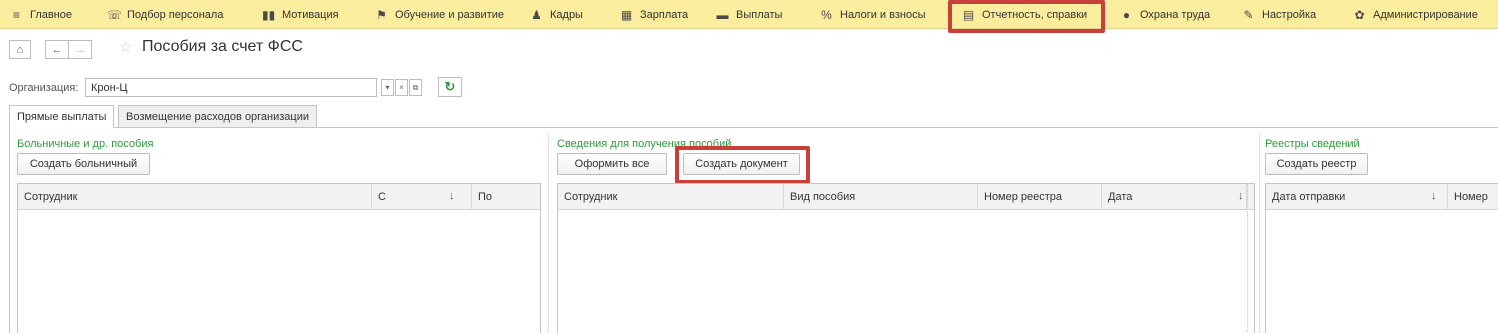  Describe the element at coordinates (381, 14) in the screenshot. I see `flag-icon: ⚑` at that location.